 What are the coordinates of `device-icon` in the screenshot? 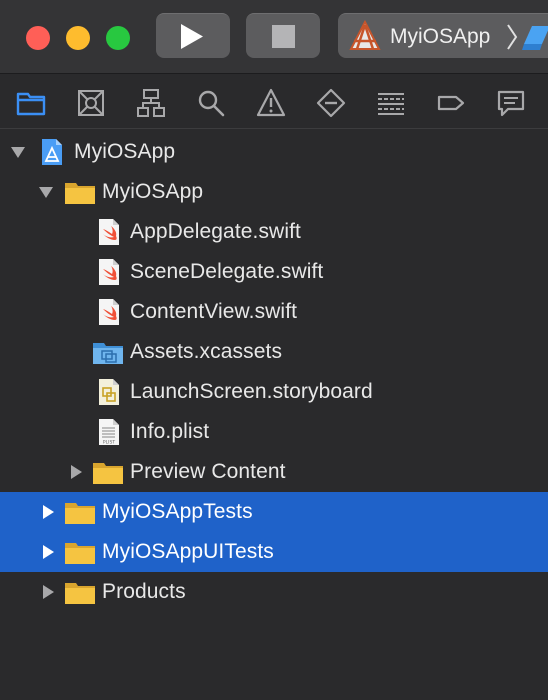 It's located at (535, 38).